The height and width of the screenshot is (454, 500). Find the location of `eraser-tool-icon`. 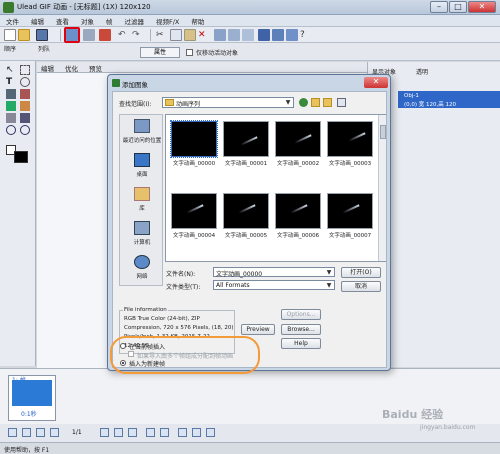

eraser-tool-icon is located at coordinates (25, 94).